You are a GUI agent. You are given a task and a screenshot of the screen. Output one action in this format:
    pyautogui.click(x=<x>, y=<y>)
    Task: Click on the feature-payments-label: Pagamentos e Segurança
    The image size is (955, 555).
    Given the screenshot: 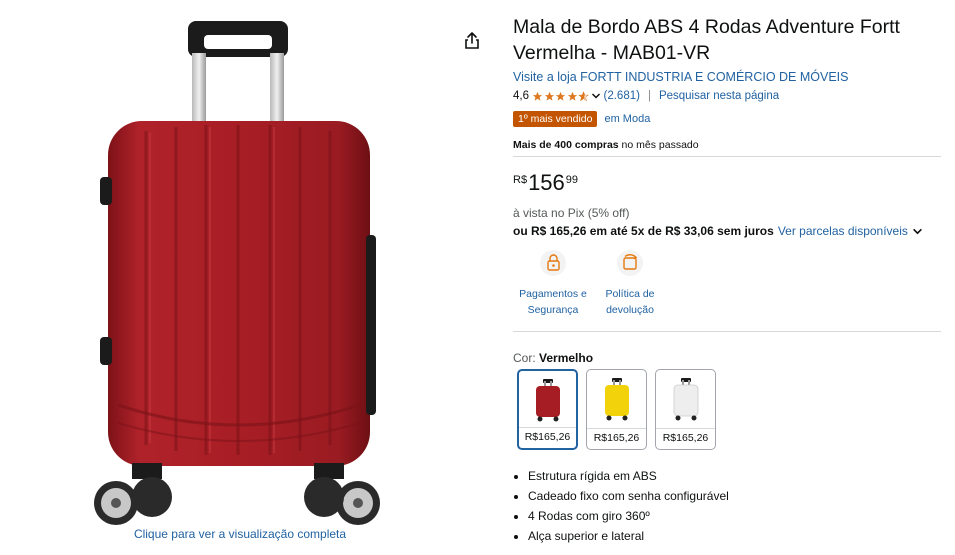 What is the action you would take?
    pyautogui.click(x=553, y=302)
    